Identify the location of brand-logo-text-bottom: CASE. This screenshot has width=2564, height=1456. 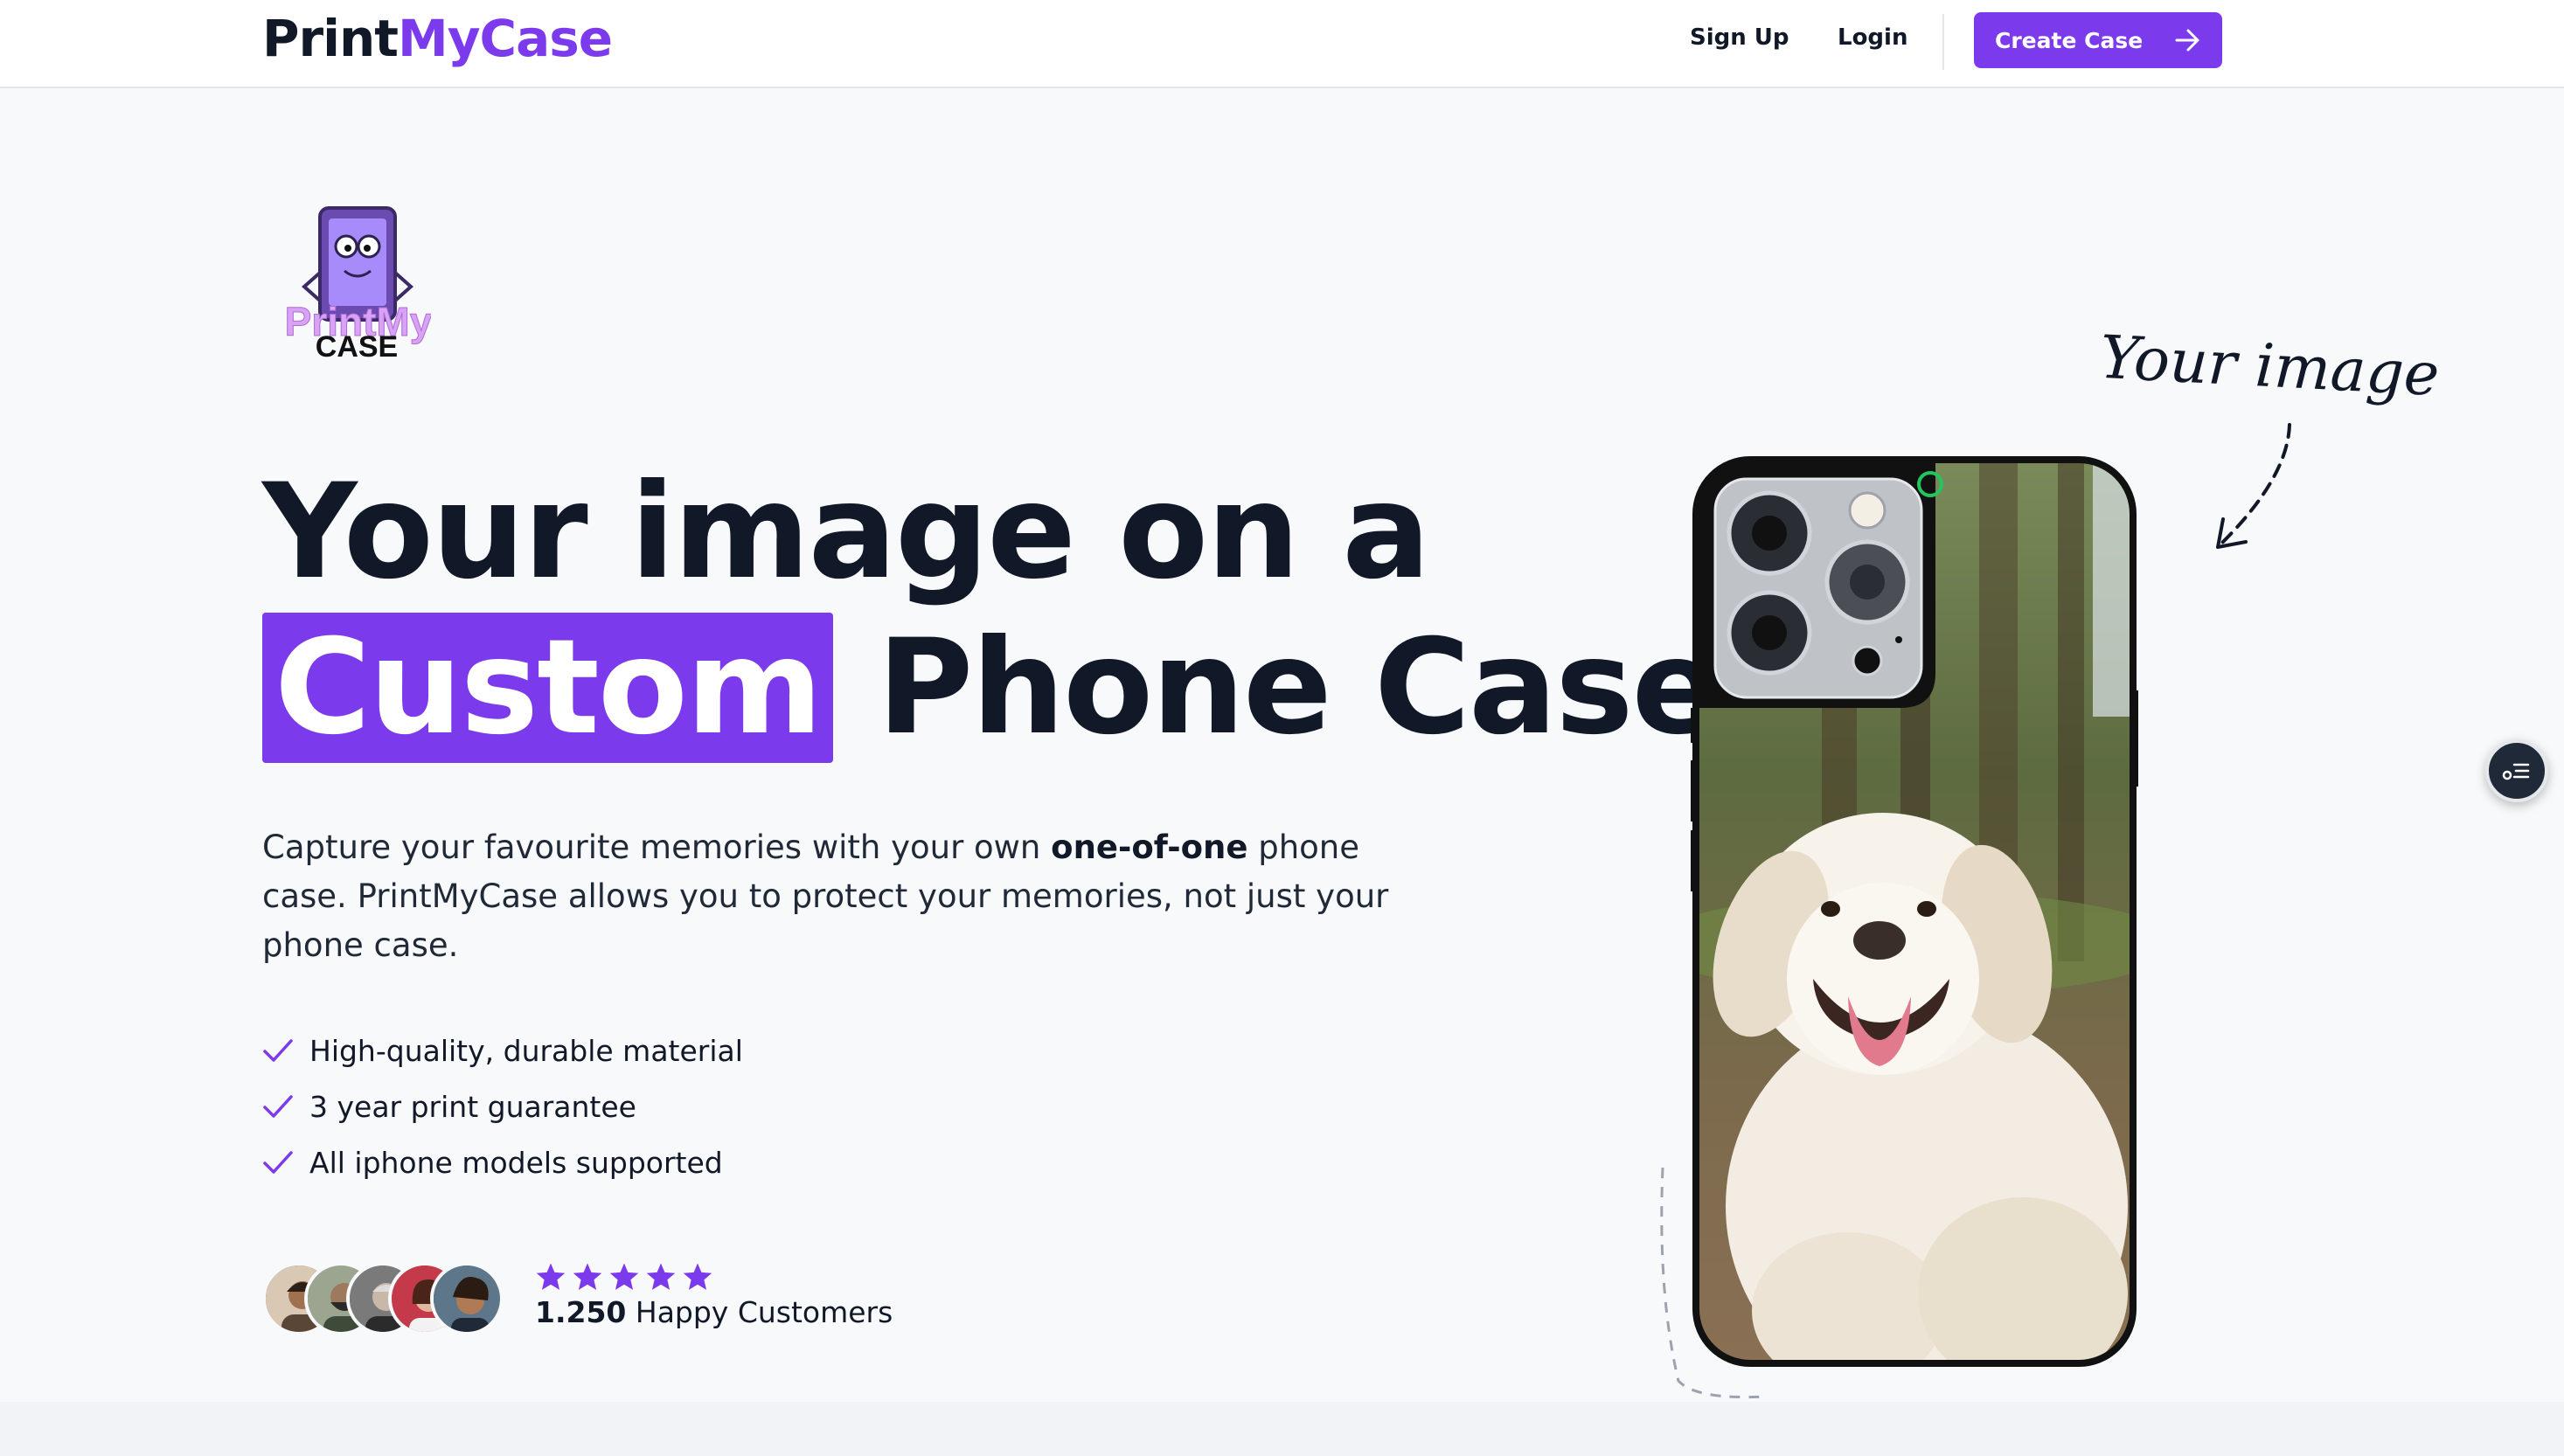
(357, 347).